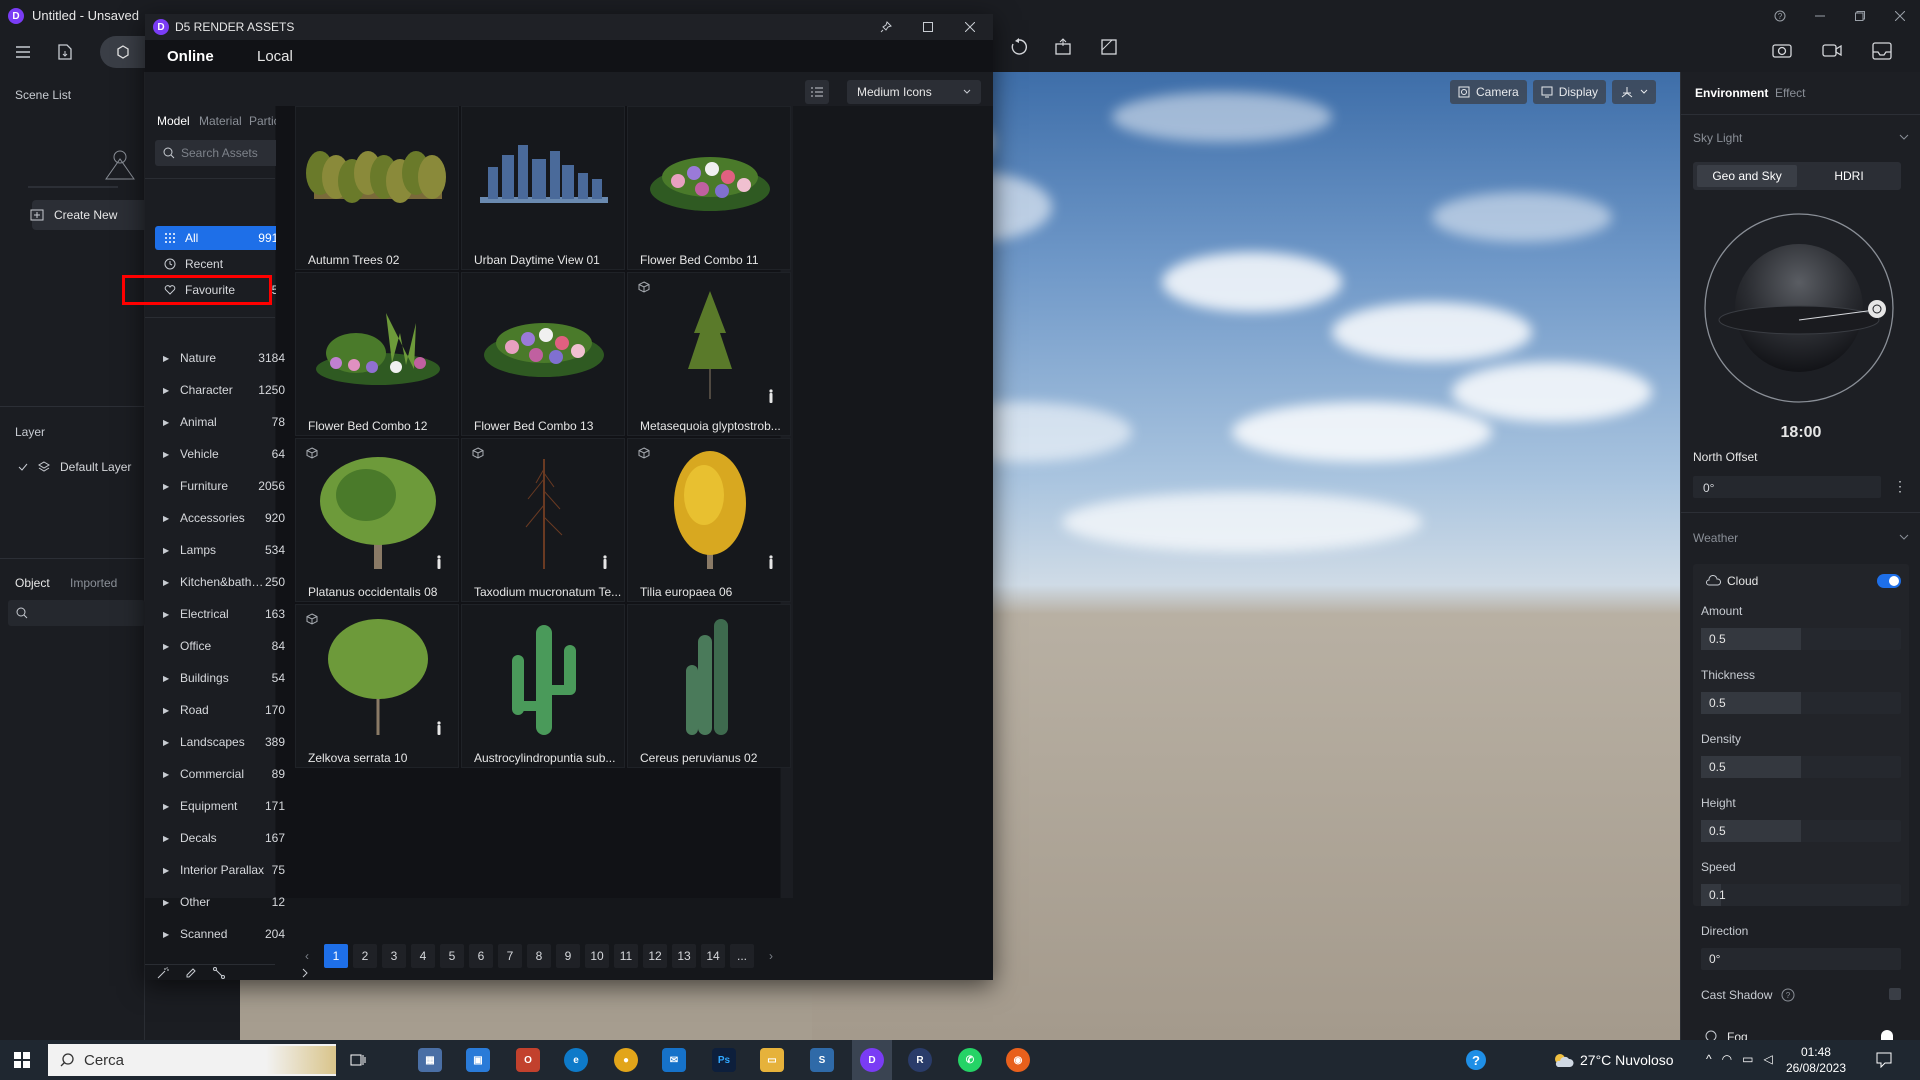 The height and width of the screenshot is (1080, 1920). I want to click on notification-icon, so click(1884, 1060).